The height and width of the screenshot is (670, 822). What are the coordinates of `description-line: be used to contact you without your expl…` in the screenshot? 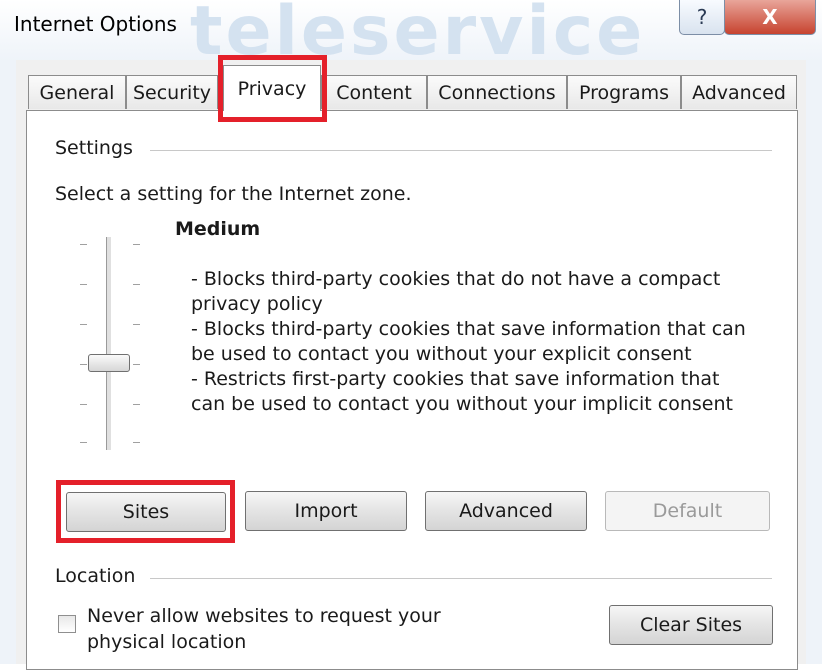 It's located at (441, 354).